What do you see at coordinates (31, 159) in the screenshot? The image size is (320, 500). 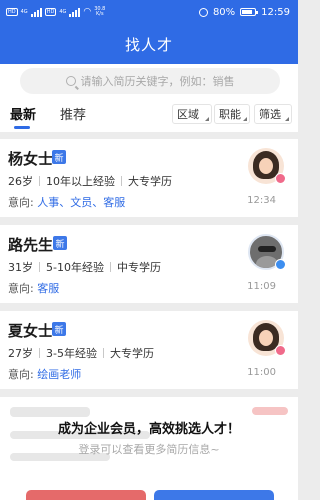 I see `candidate-name: 杨女士` at bounding box center [31, 159].